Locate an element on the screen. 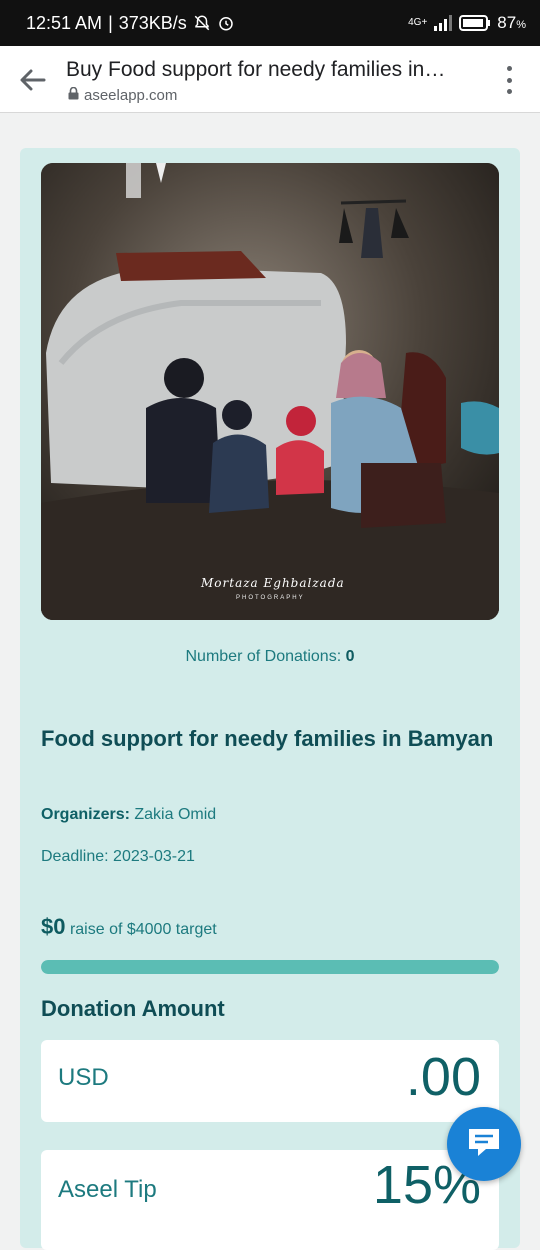 The image size is (540, 1250). donation-amount-input: USD .00 is located at coordinates (270, 1081).